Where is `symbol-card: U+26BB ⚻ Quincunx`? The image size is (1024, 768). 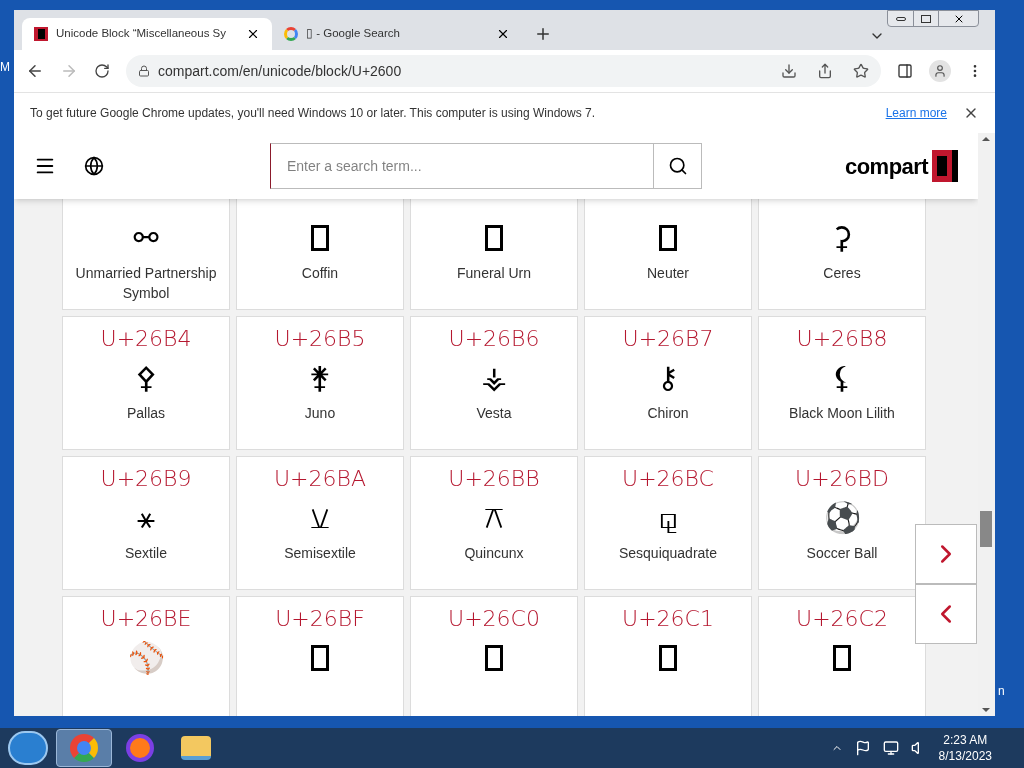
symbol-card: U+26BB ⚻ Quincunx is located at coordinates (494, 523).